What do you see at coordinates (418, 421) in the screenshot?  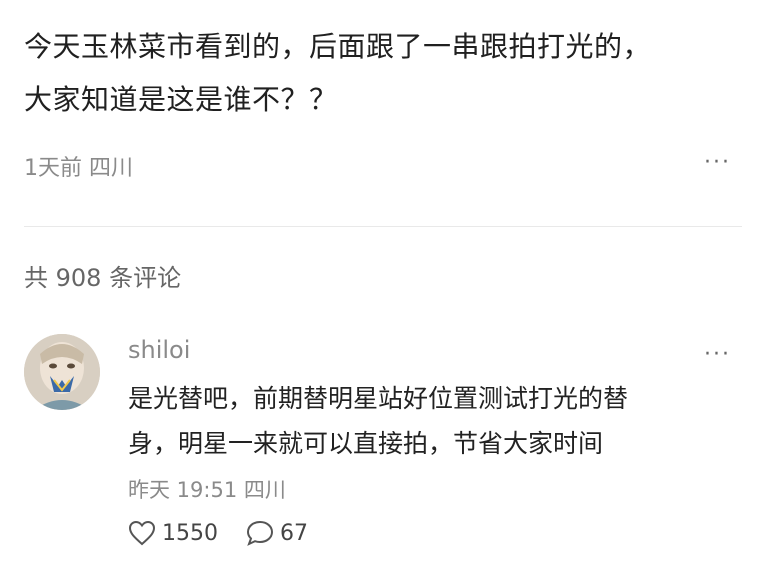 I see `comment-body: 是光替吧，前期替明星站好位置测试打光的替 身，明星一来就可以直接拍，节省大家时间` at bounding box center [418, 421].